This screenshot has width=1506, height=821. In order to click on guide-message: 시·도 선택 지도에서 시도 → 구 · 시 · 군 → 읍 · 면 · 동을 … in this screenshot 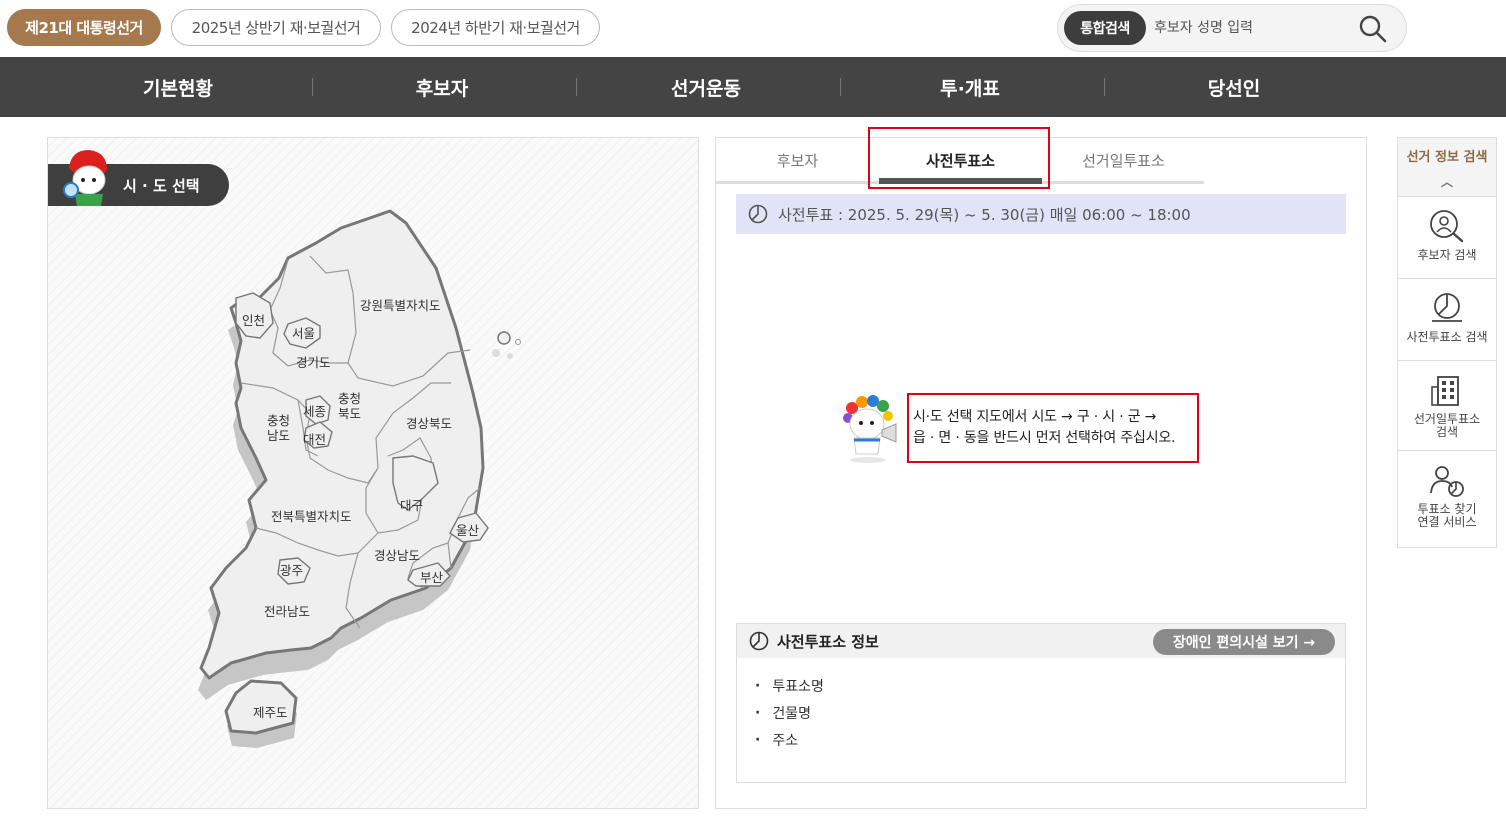, I will do `click(1053, 428)`.